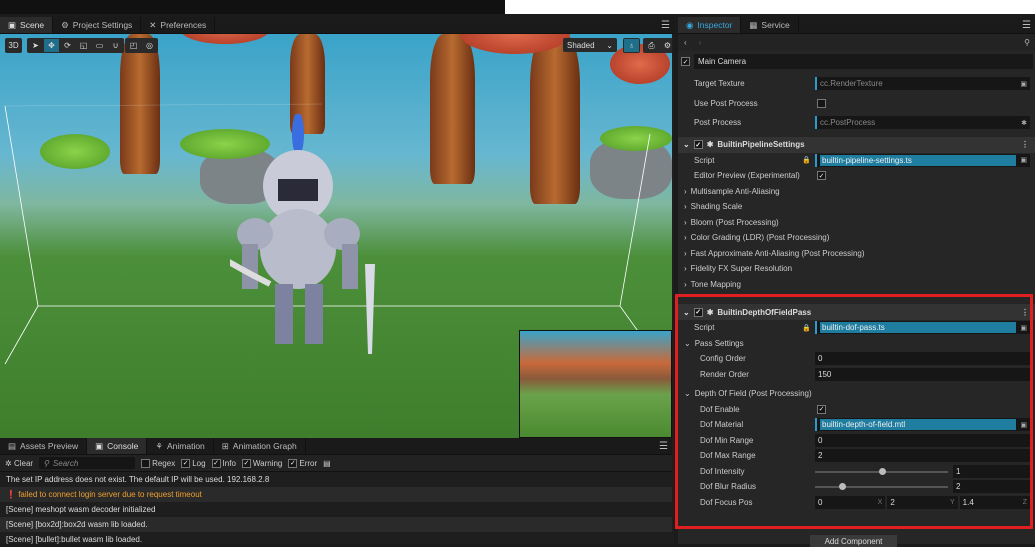  I want to click on open-log-file-icon: ▤, so click(327, 463).